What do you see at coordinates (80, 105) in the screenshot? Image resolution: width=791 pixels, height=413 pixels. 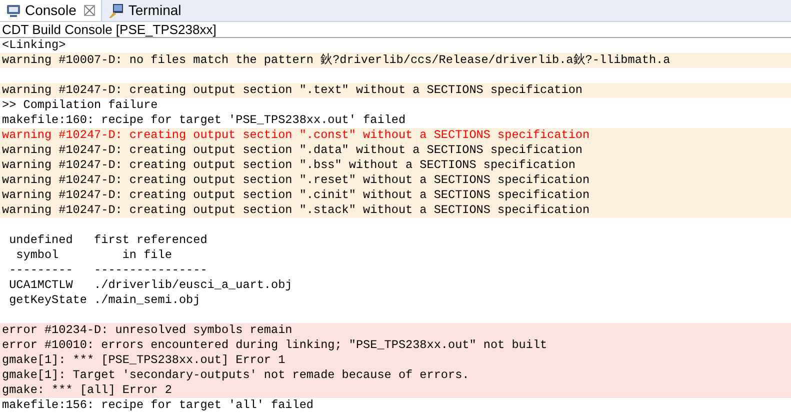 I see `console-line: >> Compilation failure` at bounding box center [80, 105].